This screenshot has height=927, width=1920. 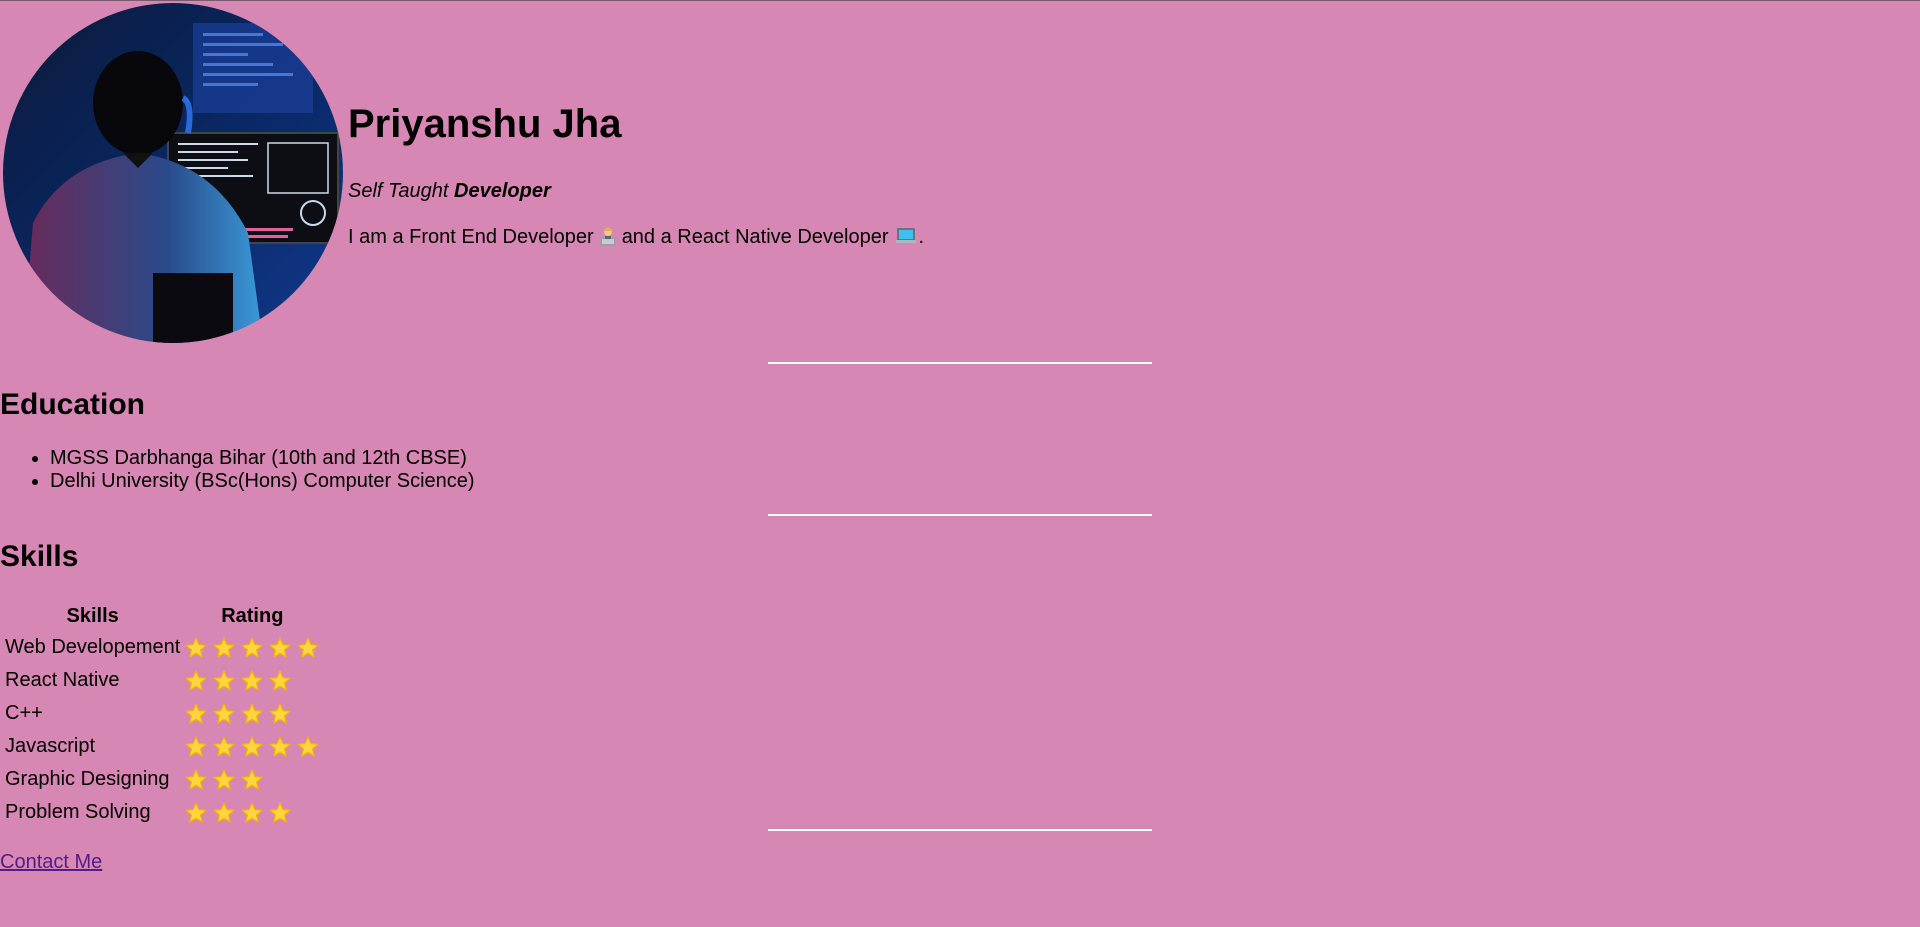 What do you see at coordinates (73, 404) in the screenshot?
I see `education-title: Education` at bounding box center [73, 404].